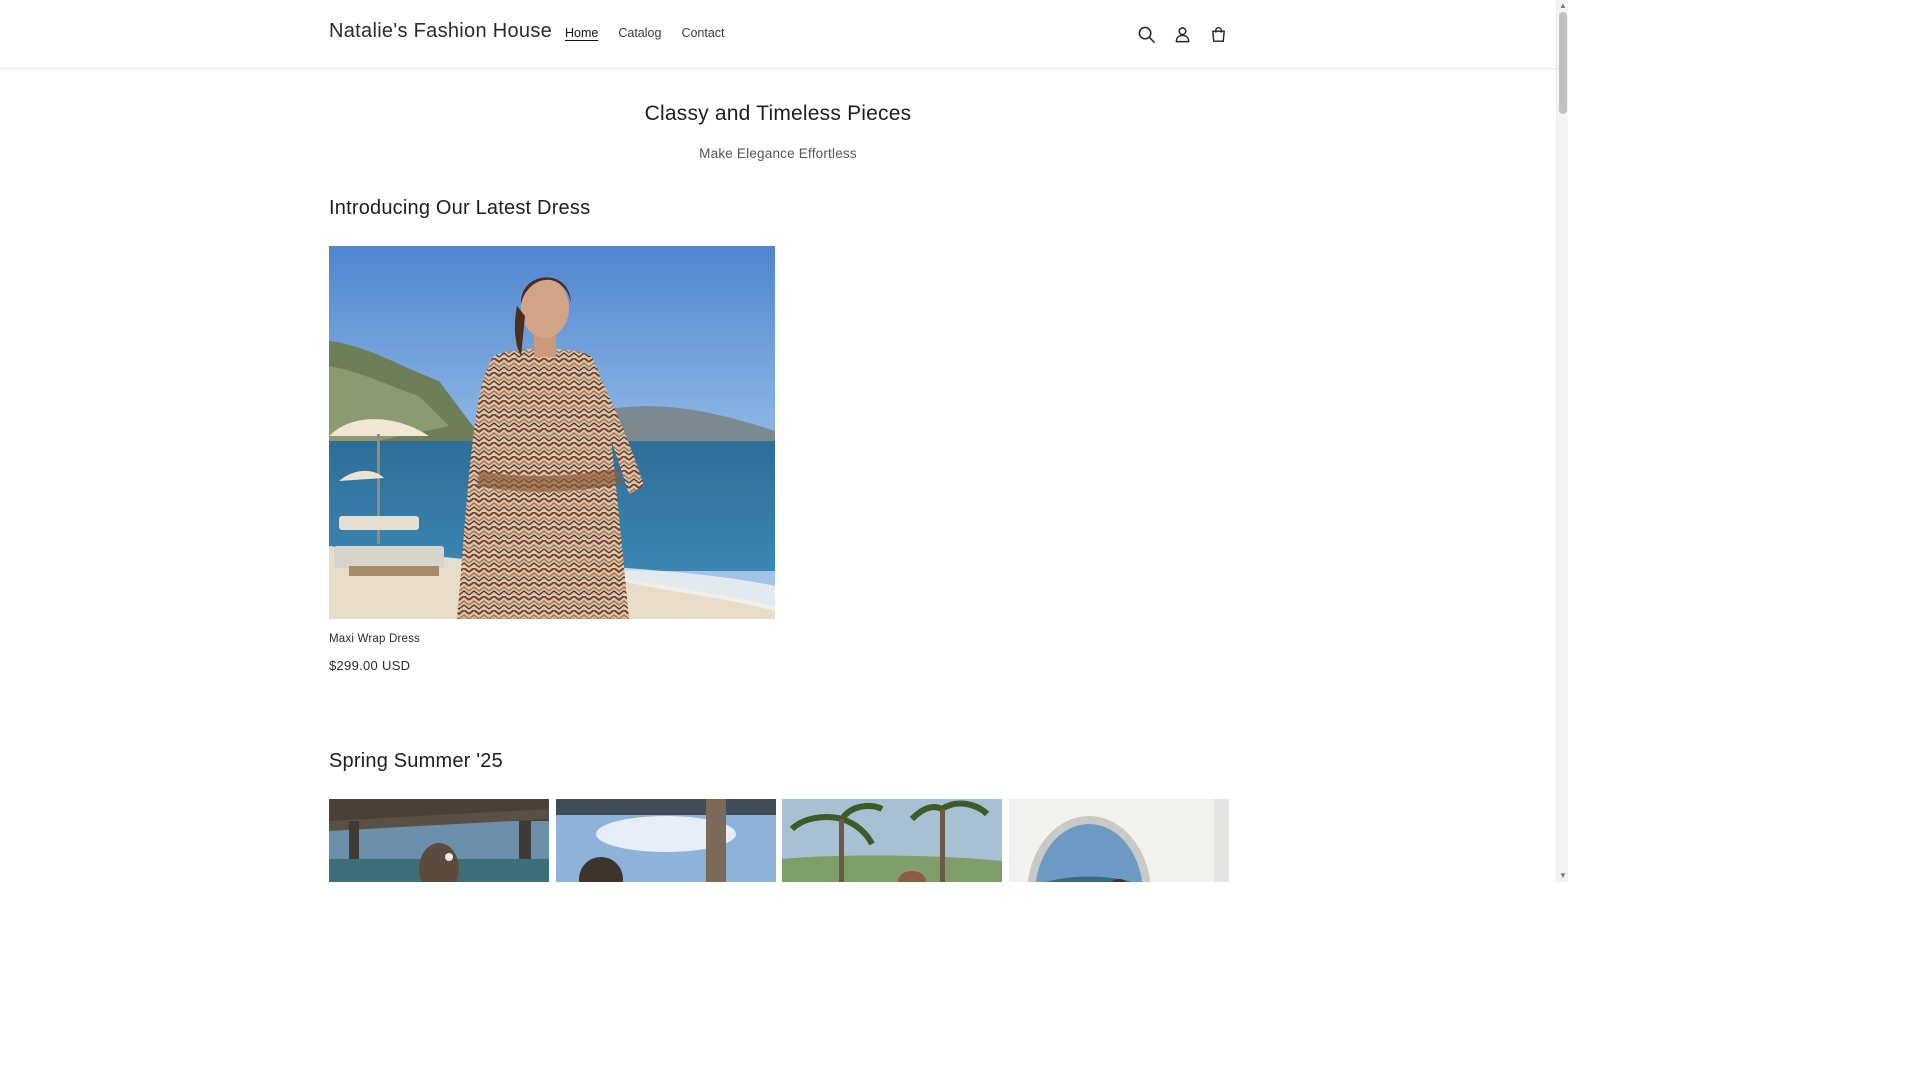 Image resolution: width=1920 pixels, height=1080 pixels. What do you see at coordinates (1218, 34) in the screenshot?
I see `cart-icon` at bounding box center [1218, 34].